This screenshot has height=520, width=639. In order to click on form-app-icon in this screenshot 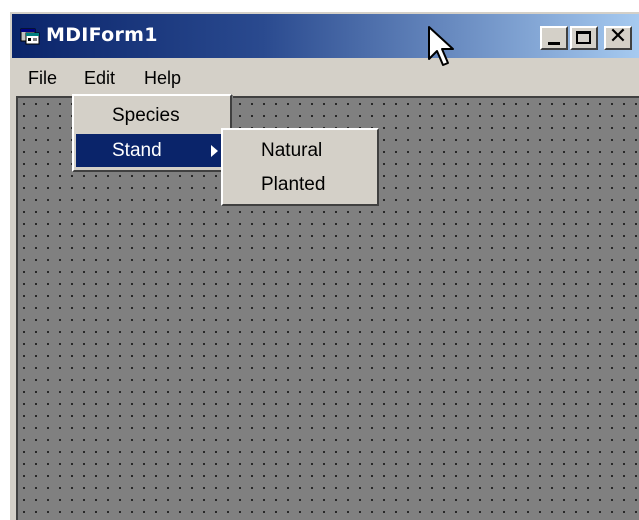, I will do `click(30, 36)`.